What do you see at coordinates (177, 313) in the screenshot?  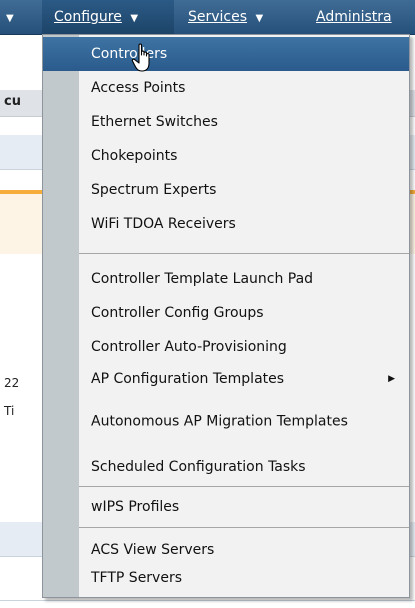 I see `menu-item-label: Controller Config Groups` at bounding box center [177, 313].